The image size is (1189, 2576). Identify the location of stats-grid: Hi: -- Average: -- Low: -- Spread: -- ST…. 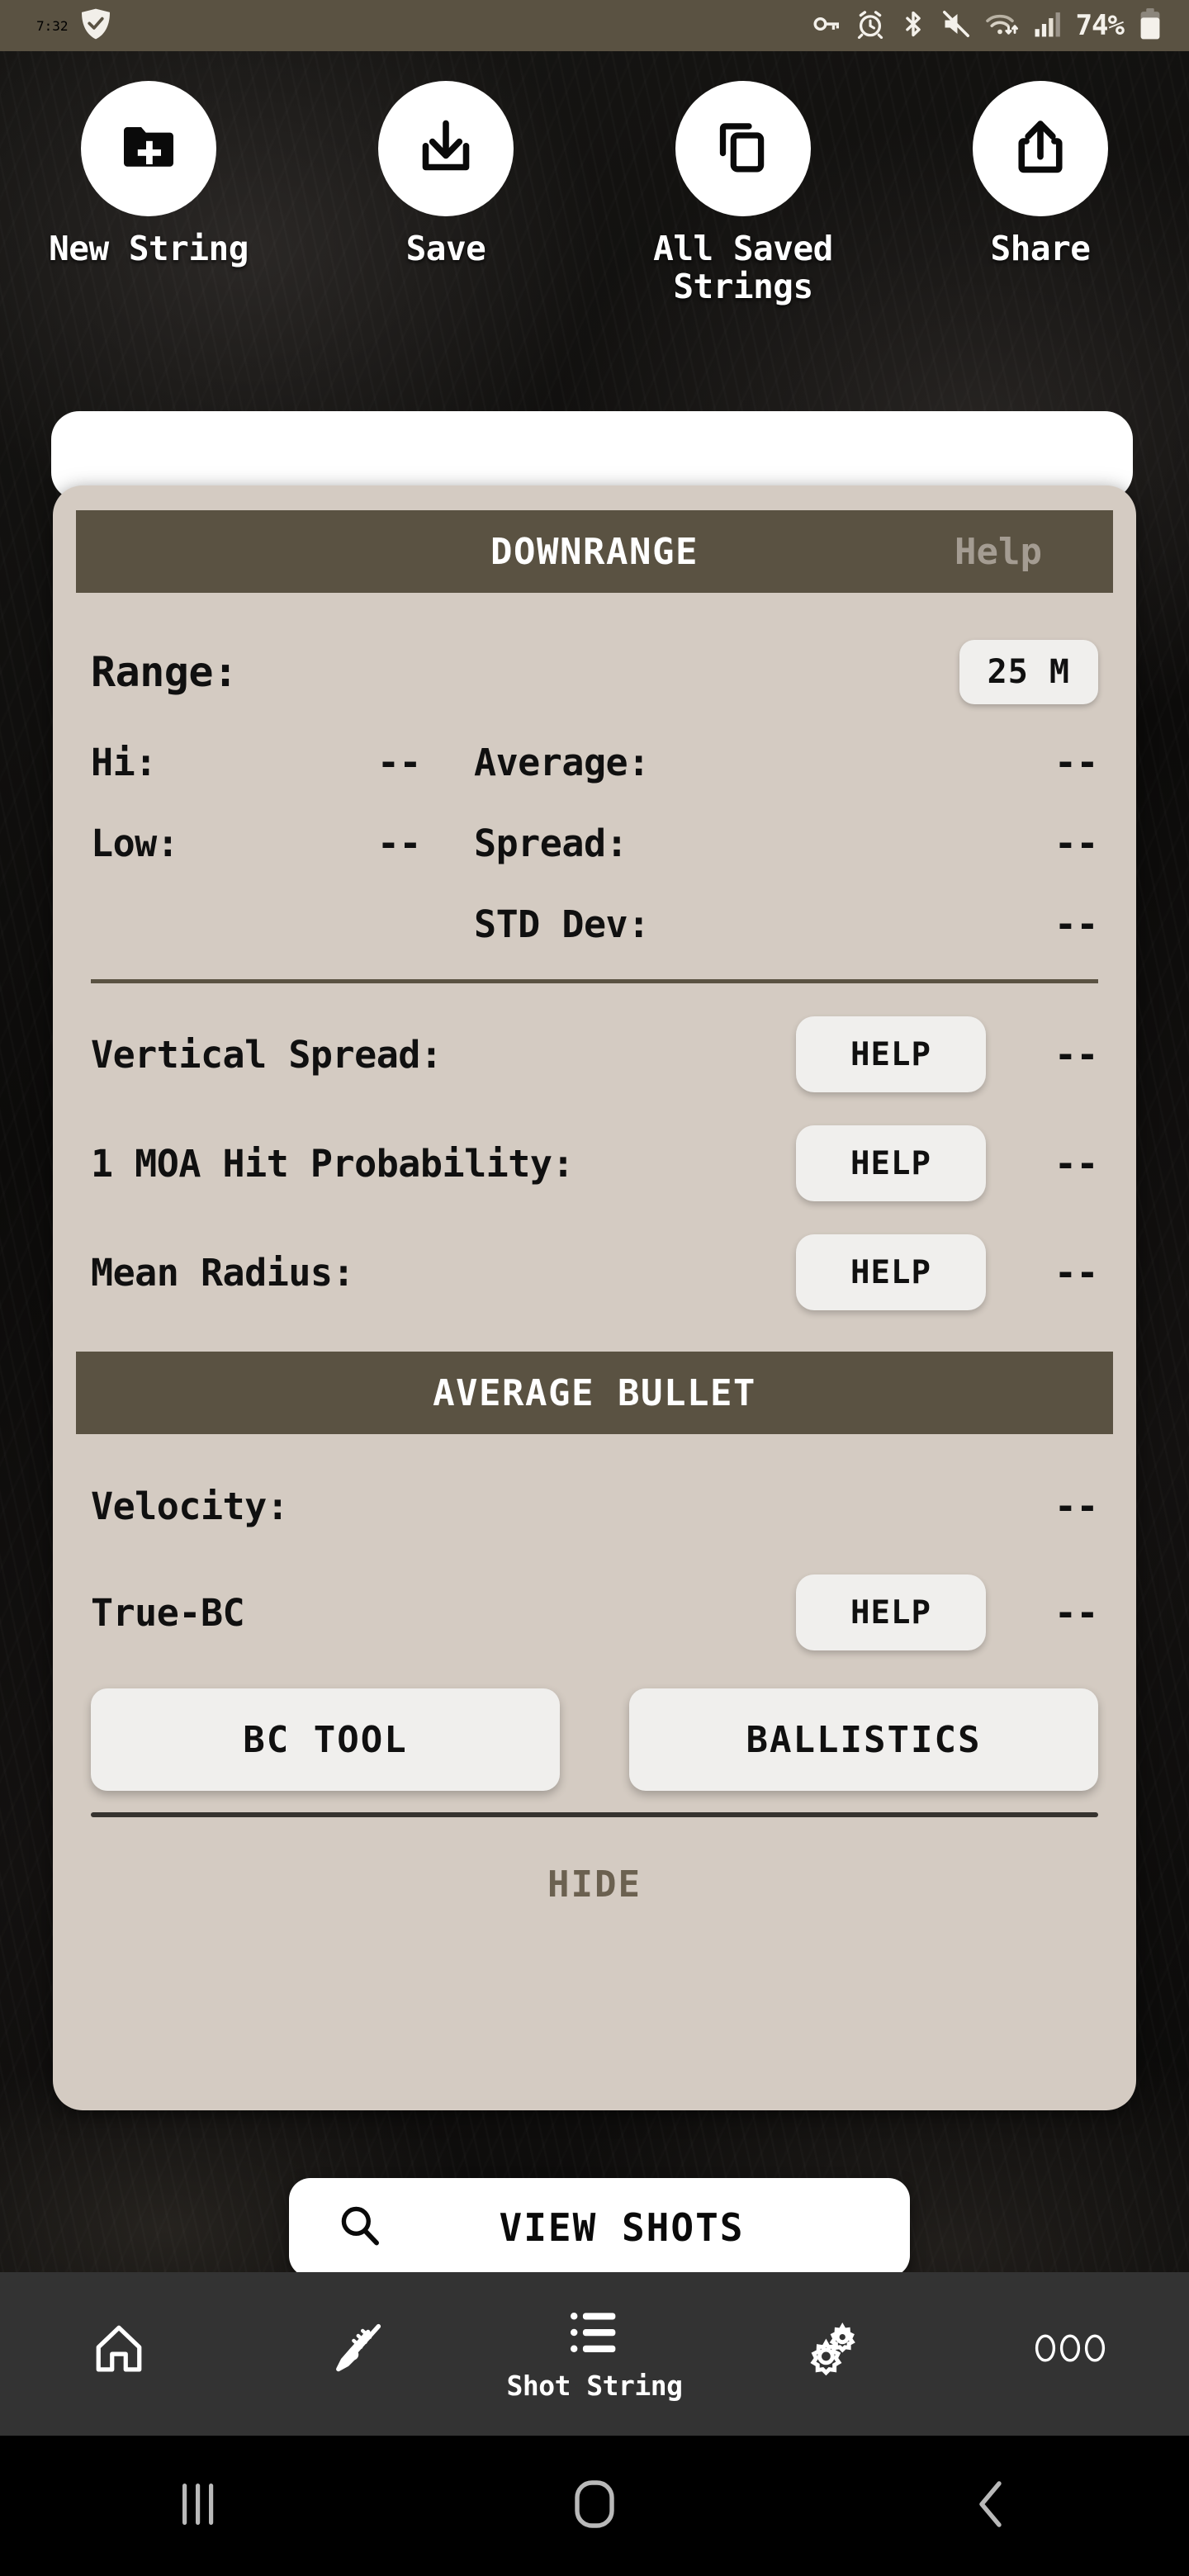
(595, 843).